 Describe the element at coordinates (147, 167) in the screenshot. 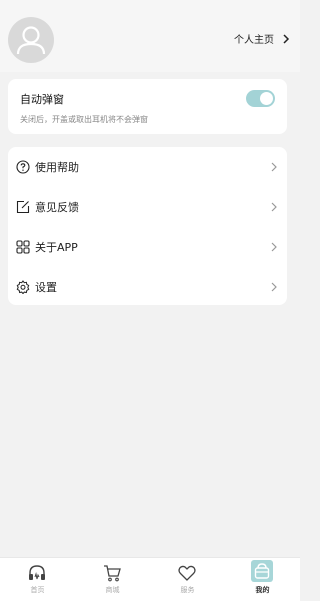

I see `menu-item-help: 使用帮助` at that location.